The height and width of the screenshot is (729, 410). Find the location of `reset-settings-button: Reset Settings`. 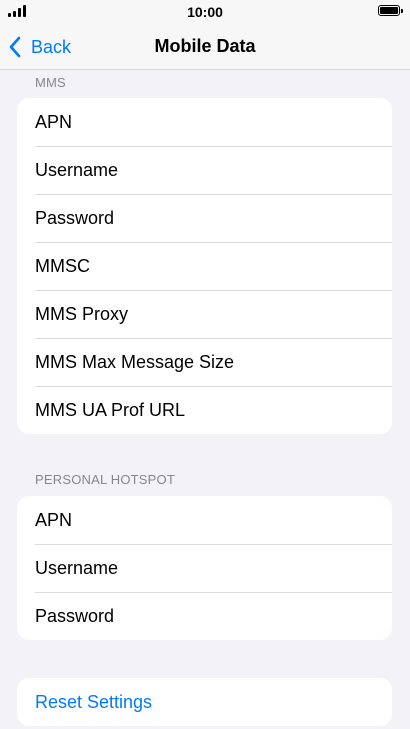

reset-settings-button: Reset Settings is located at coordinates (204, 702).